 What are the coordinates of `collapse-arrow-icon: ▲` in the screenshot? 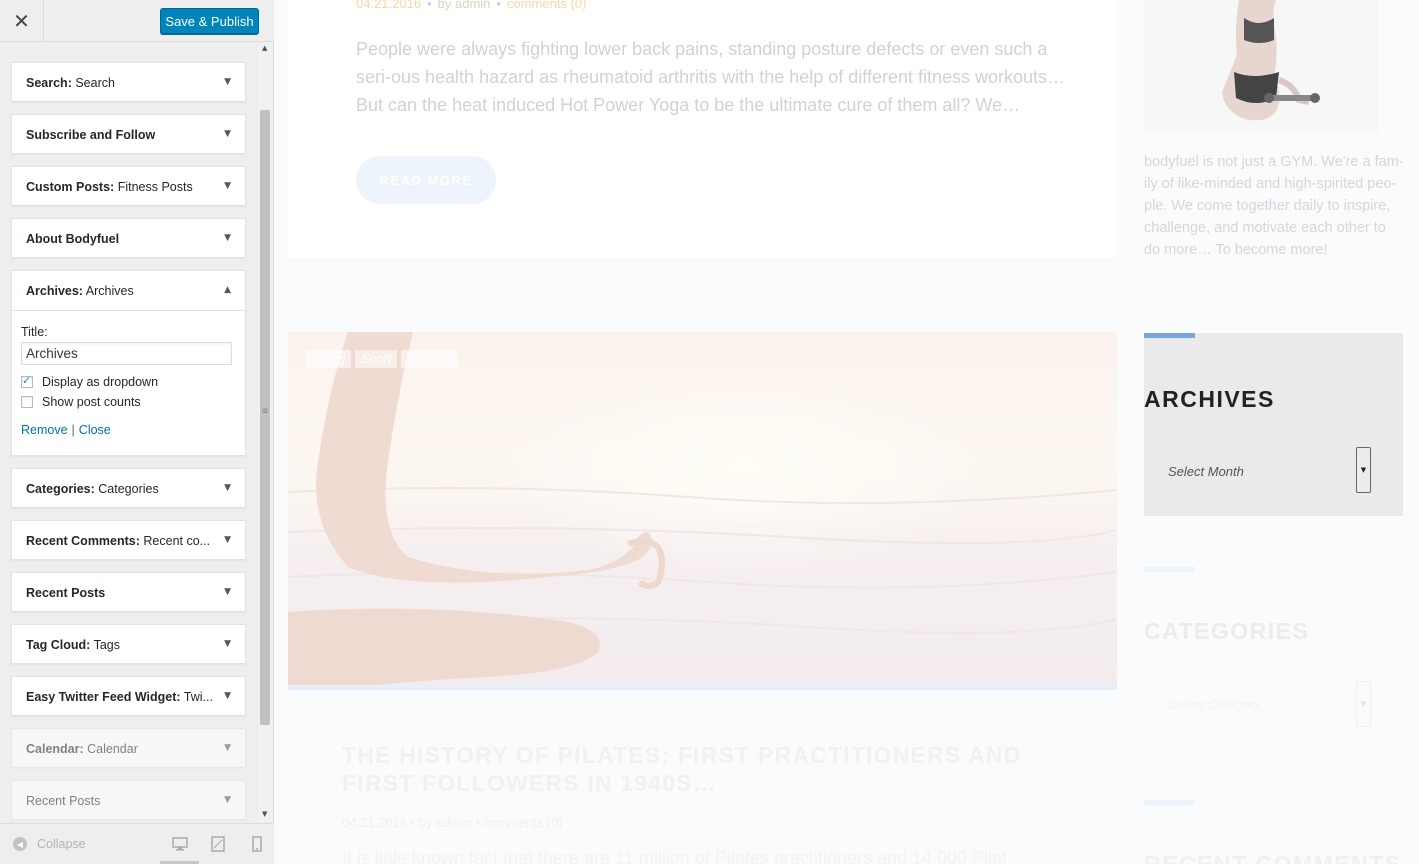 It's located at (227, 290).